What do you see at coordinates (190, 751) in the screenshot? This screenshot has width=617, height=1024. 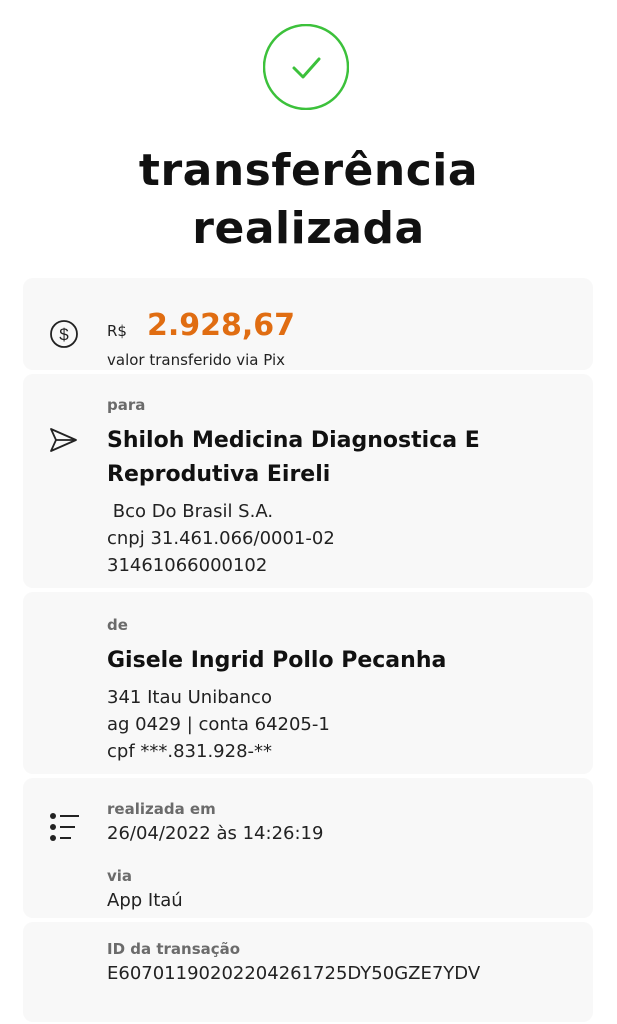 I see `sender-document: cpf ***.831.928-**` at bounding box center [190, 751].